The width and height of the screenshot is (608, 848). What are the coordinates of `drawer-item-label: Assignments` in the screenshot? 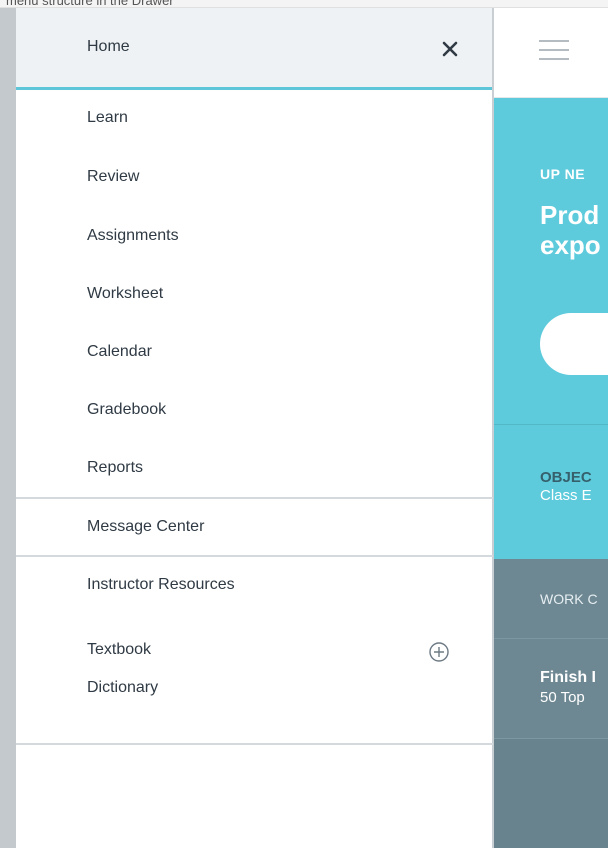 It's located at (133, 235).